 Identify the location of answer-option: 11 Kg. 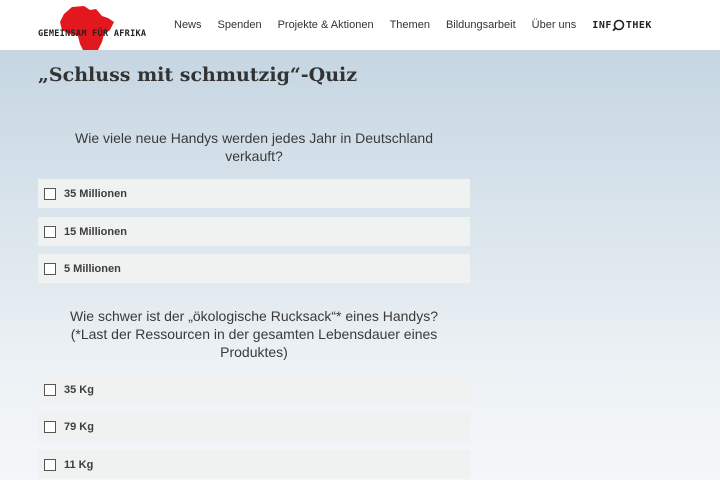
(254, 464).